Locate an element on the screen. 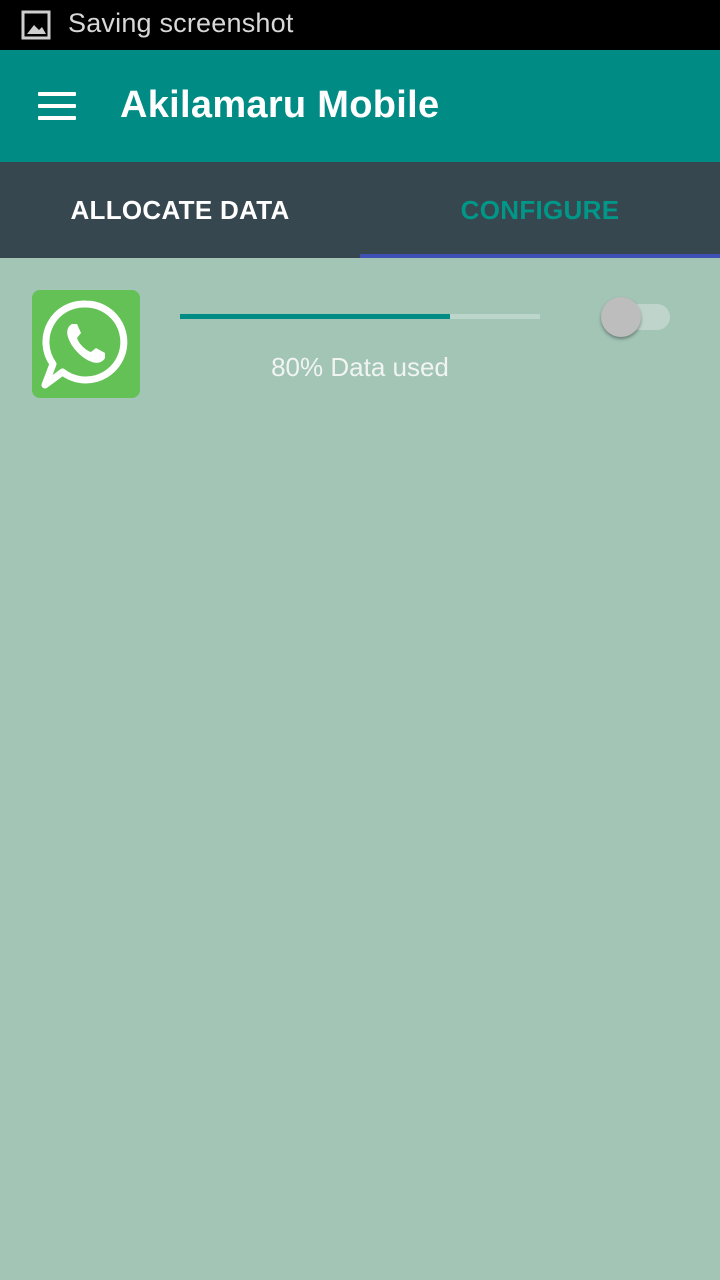 The height and width of the screenshot is (1280, 720). tab-indicator is located at coordinates (540, 256).